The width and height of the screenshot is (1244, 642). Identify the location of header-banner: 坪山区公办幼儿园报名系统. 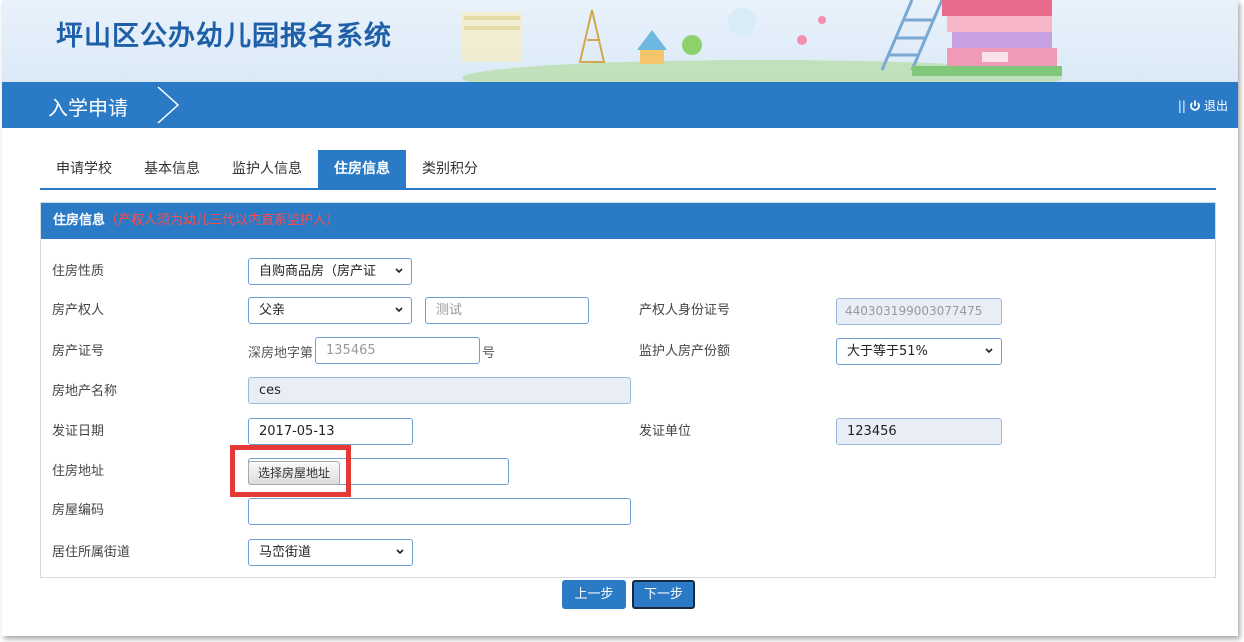
(620, 41).